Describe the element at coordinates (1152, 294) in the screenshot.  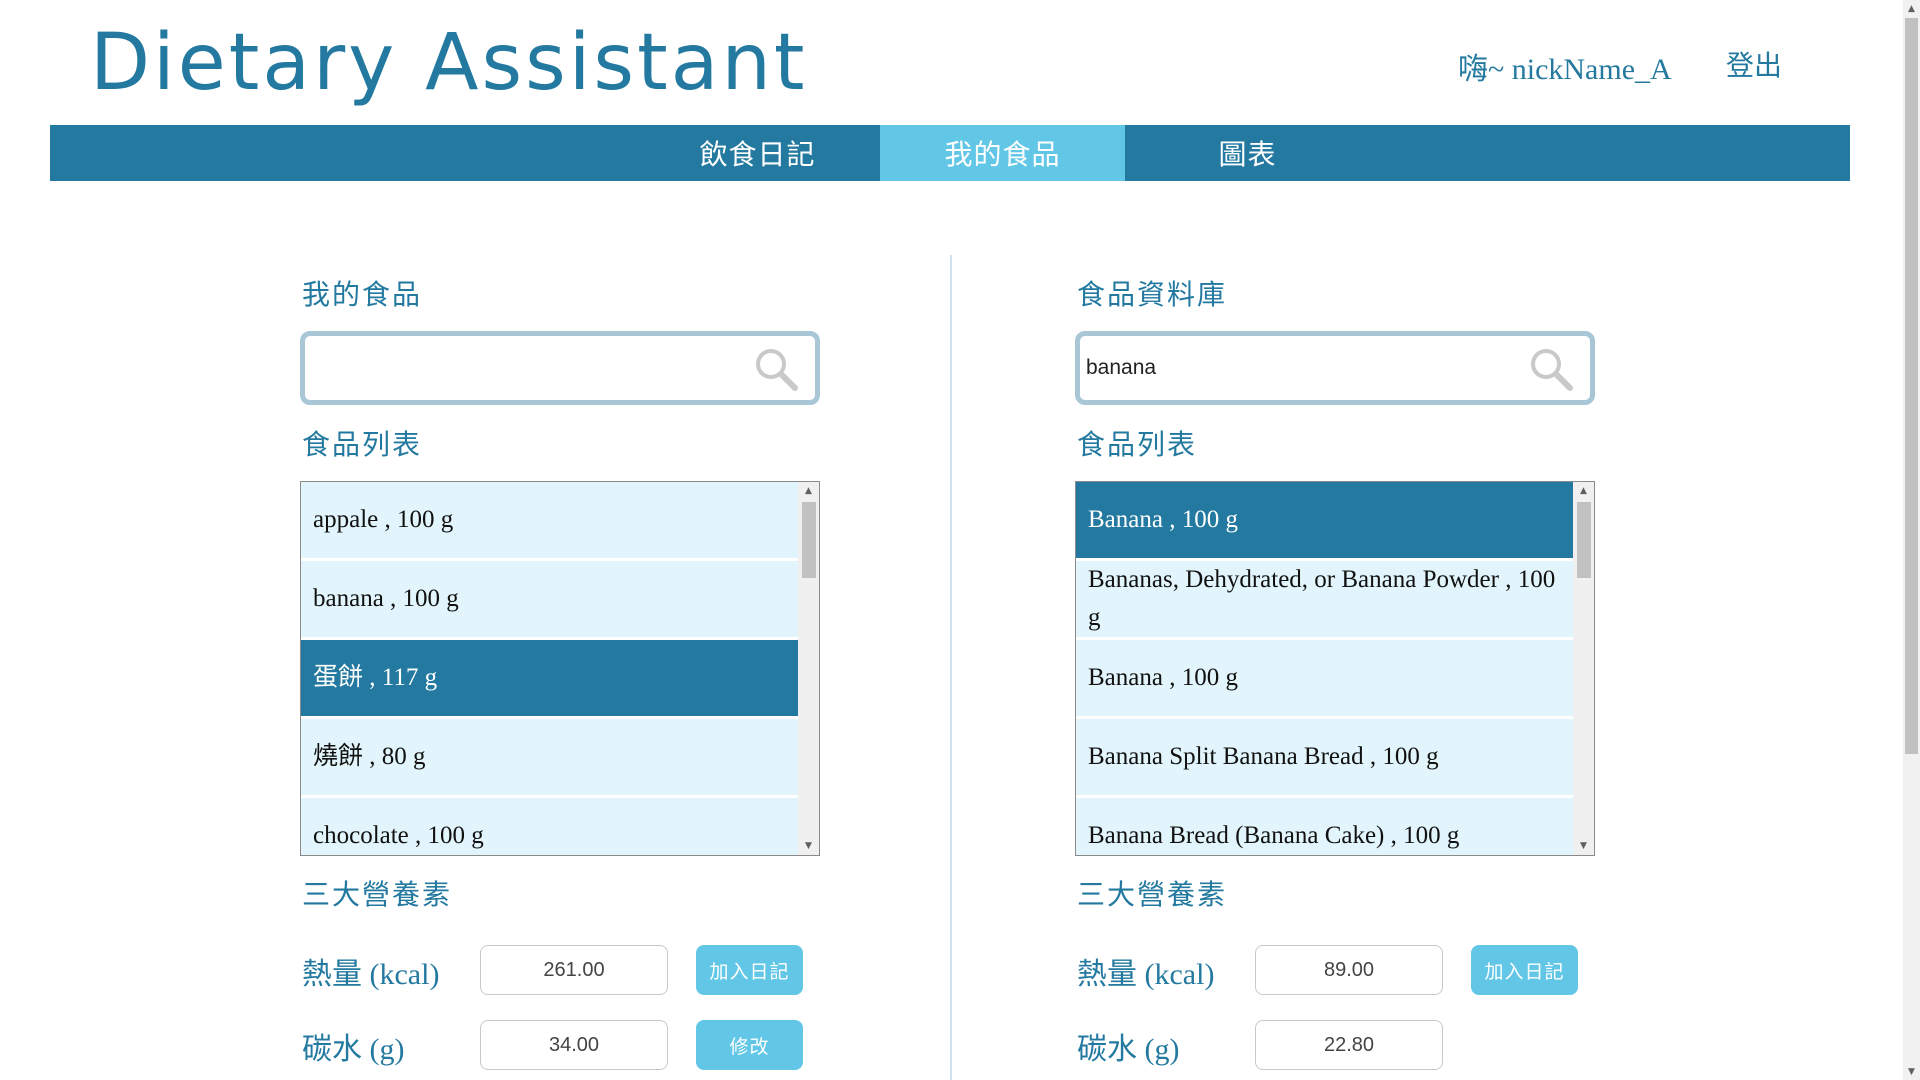
I see `food-database-title: 食品資料庫` at that location.